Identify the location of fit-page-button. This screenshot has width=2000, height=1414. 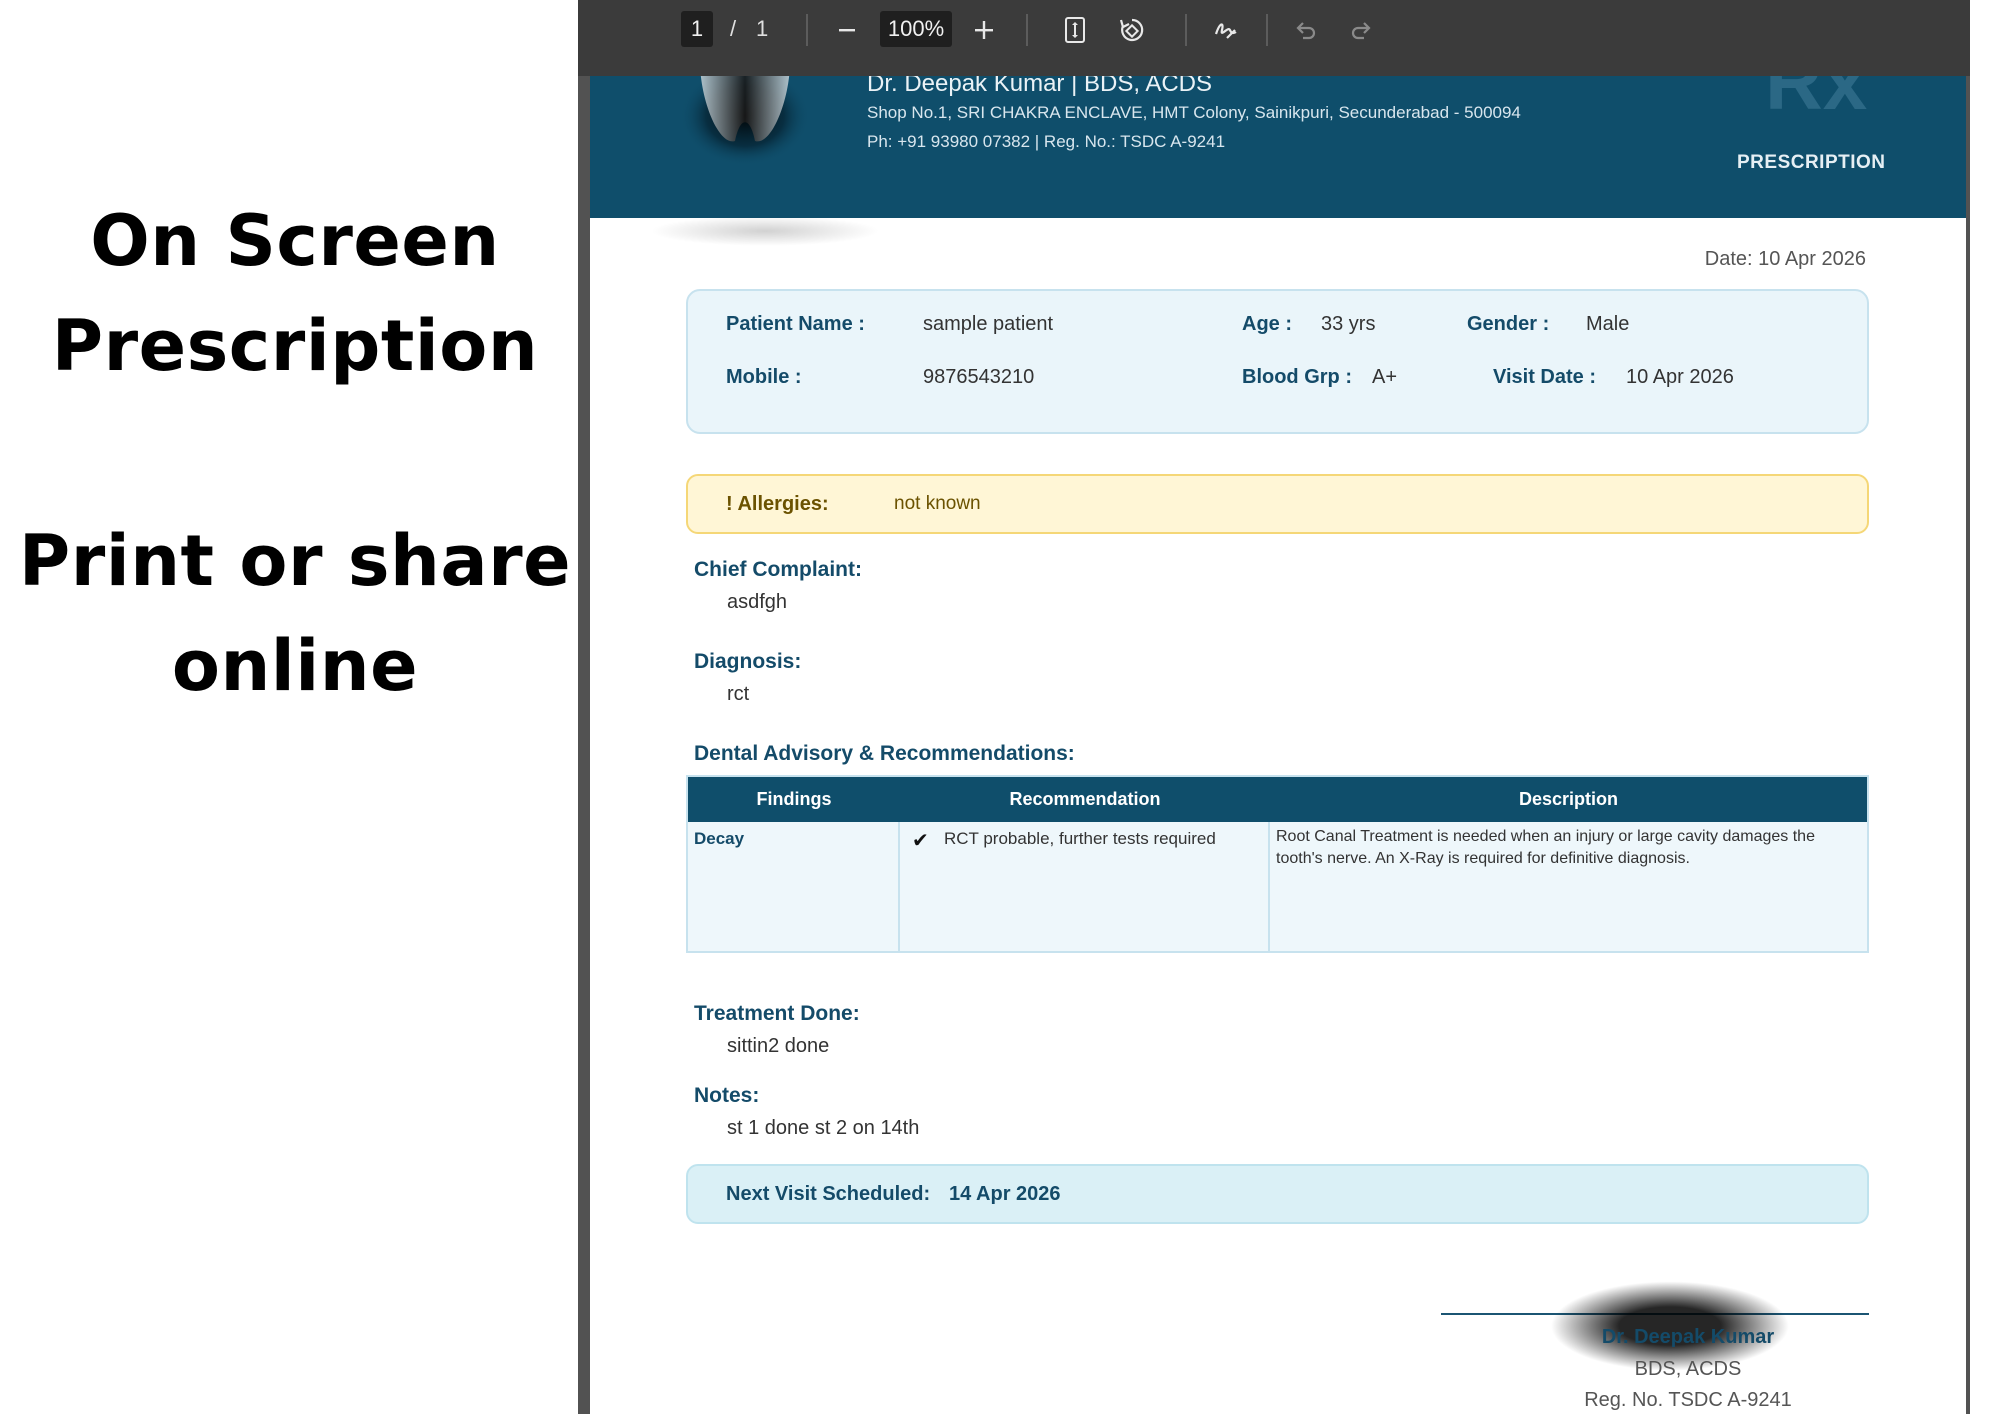
(1075, 30).